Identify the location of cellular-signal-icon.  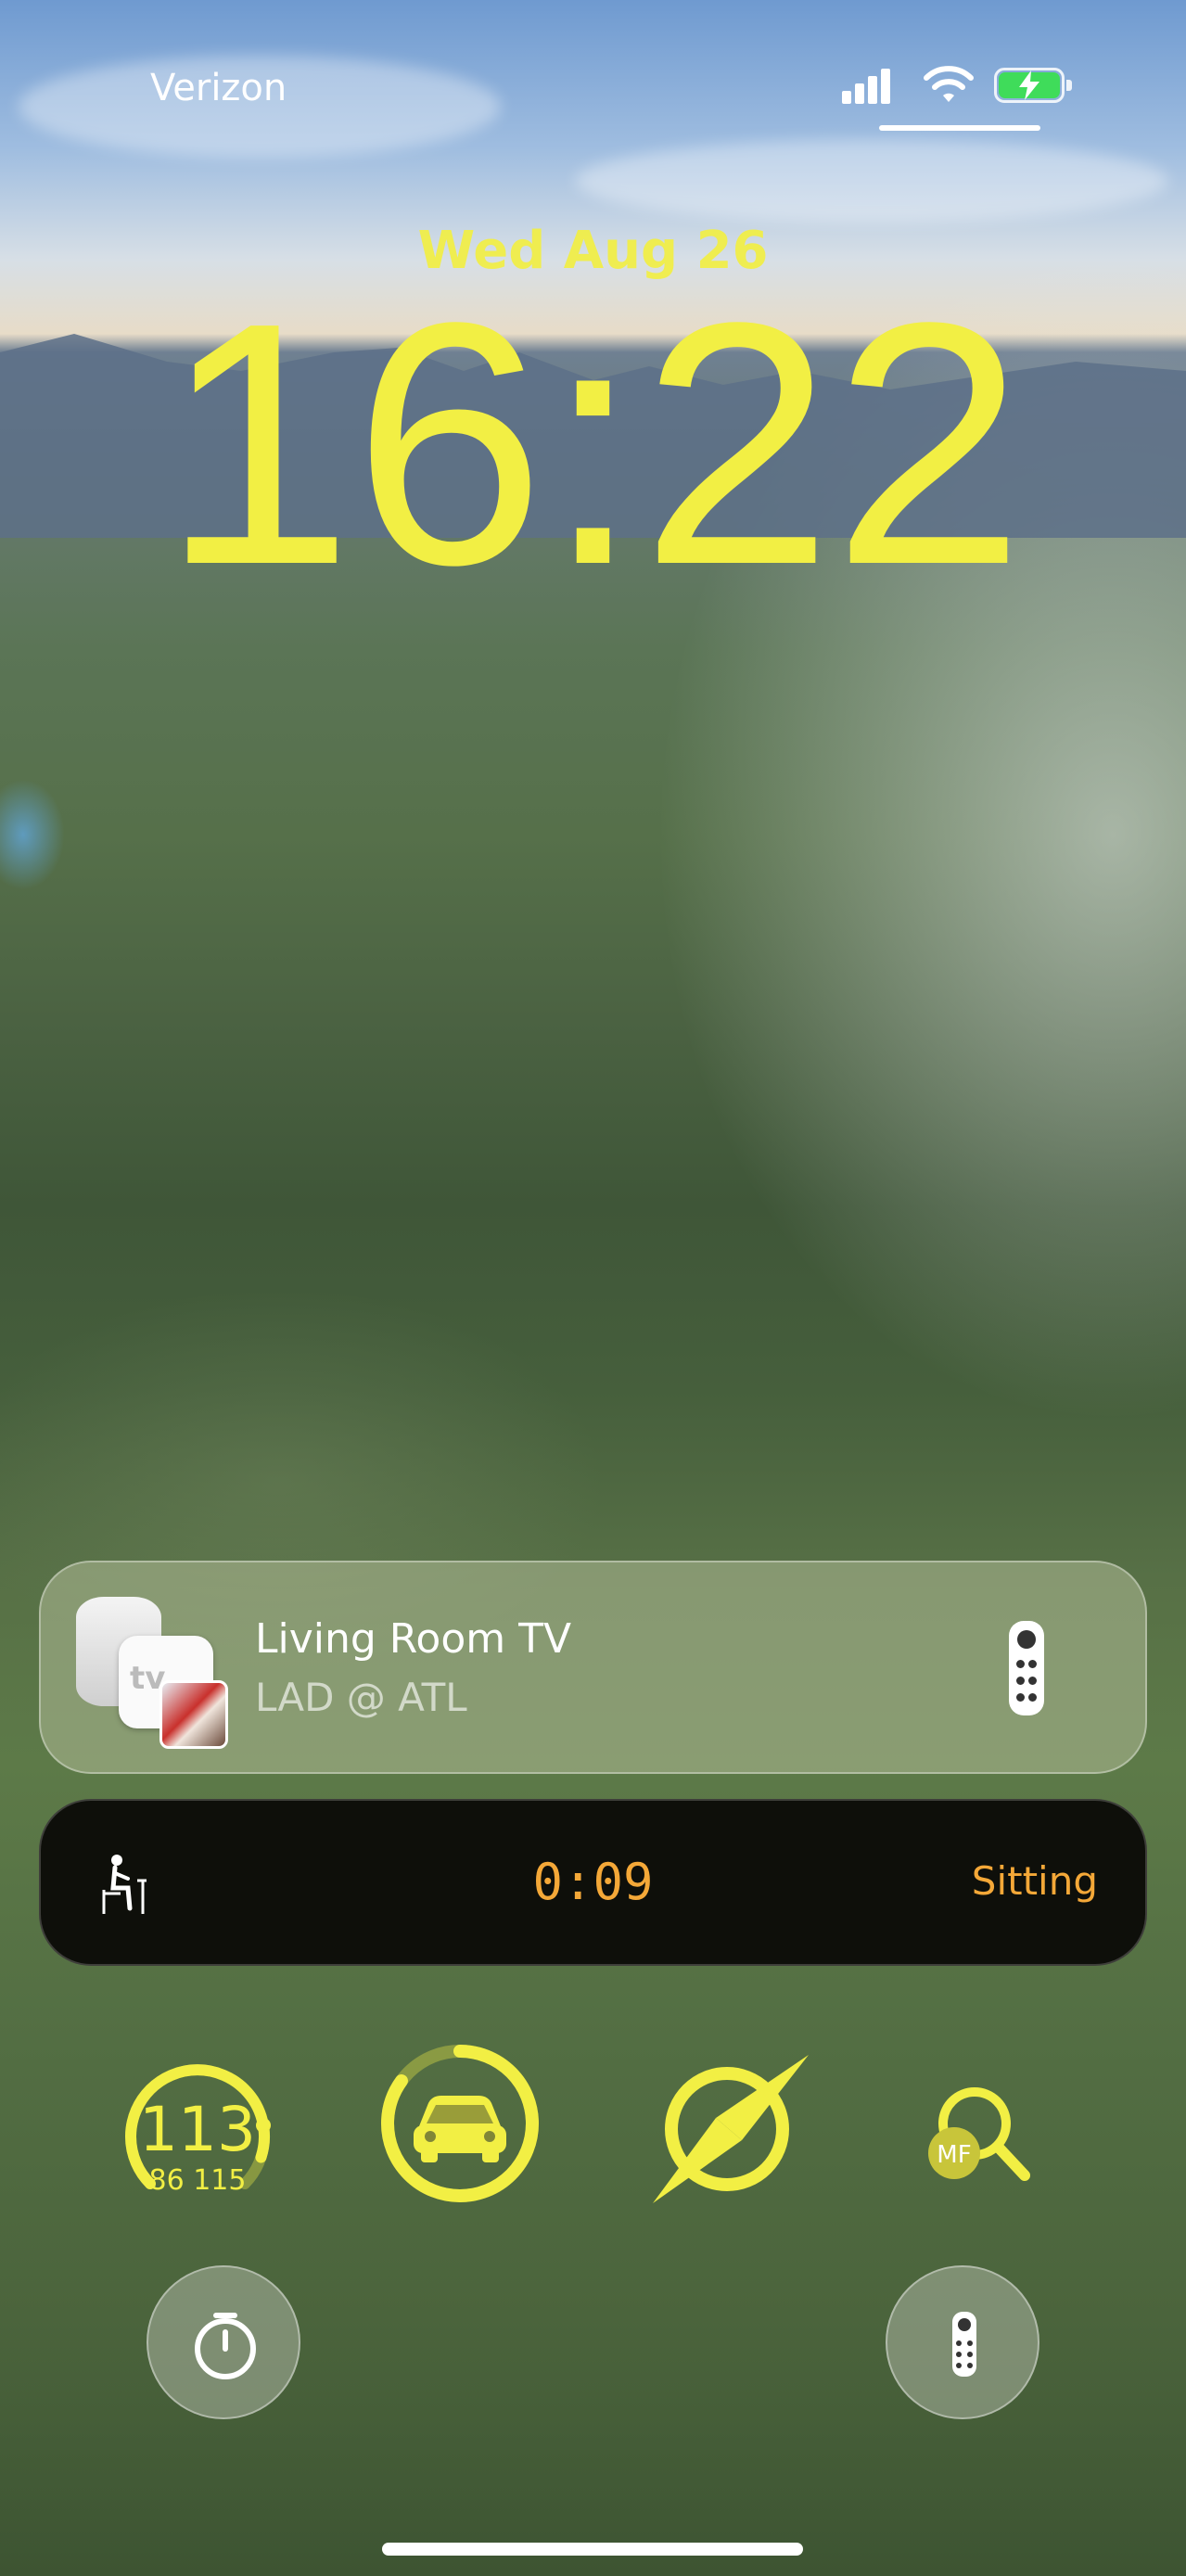
(871, 85).